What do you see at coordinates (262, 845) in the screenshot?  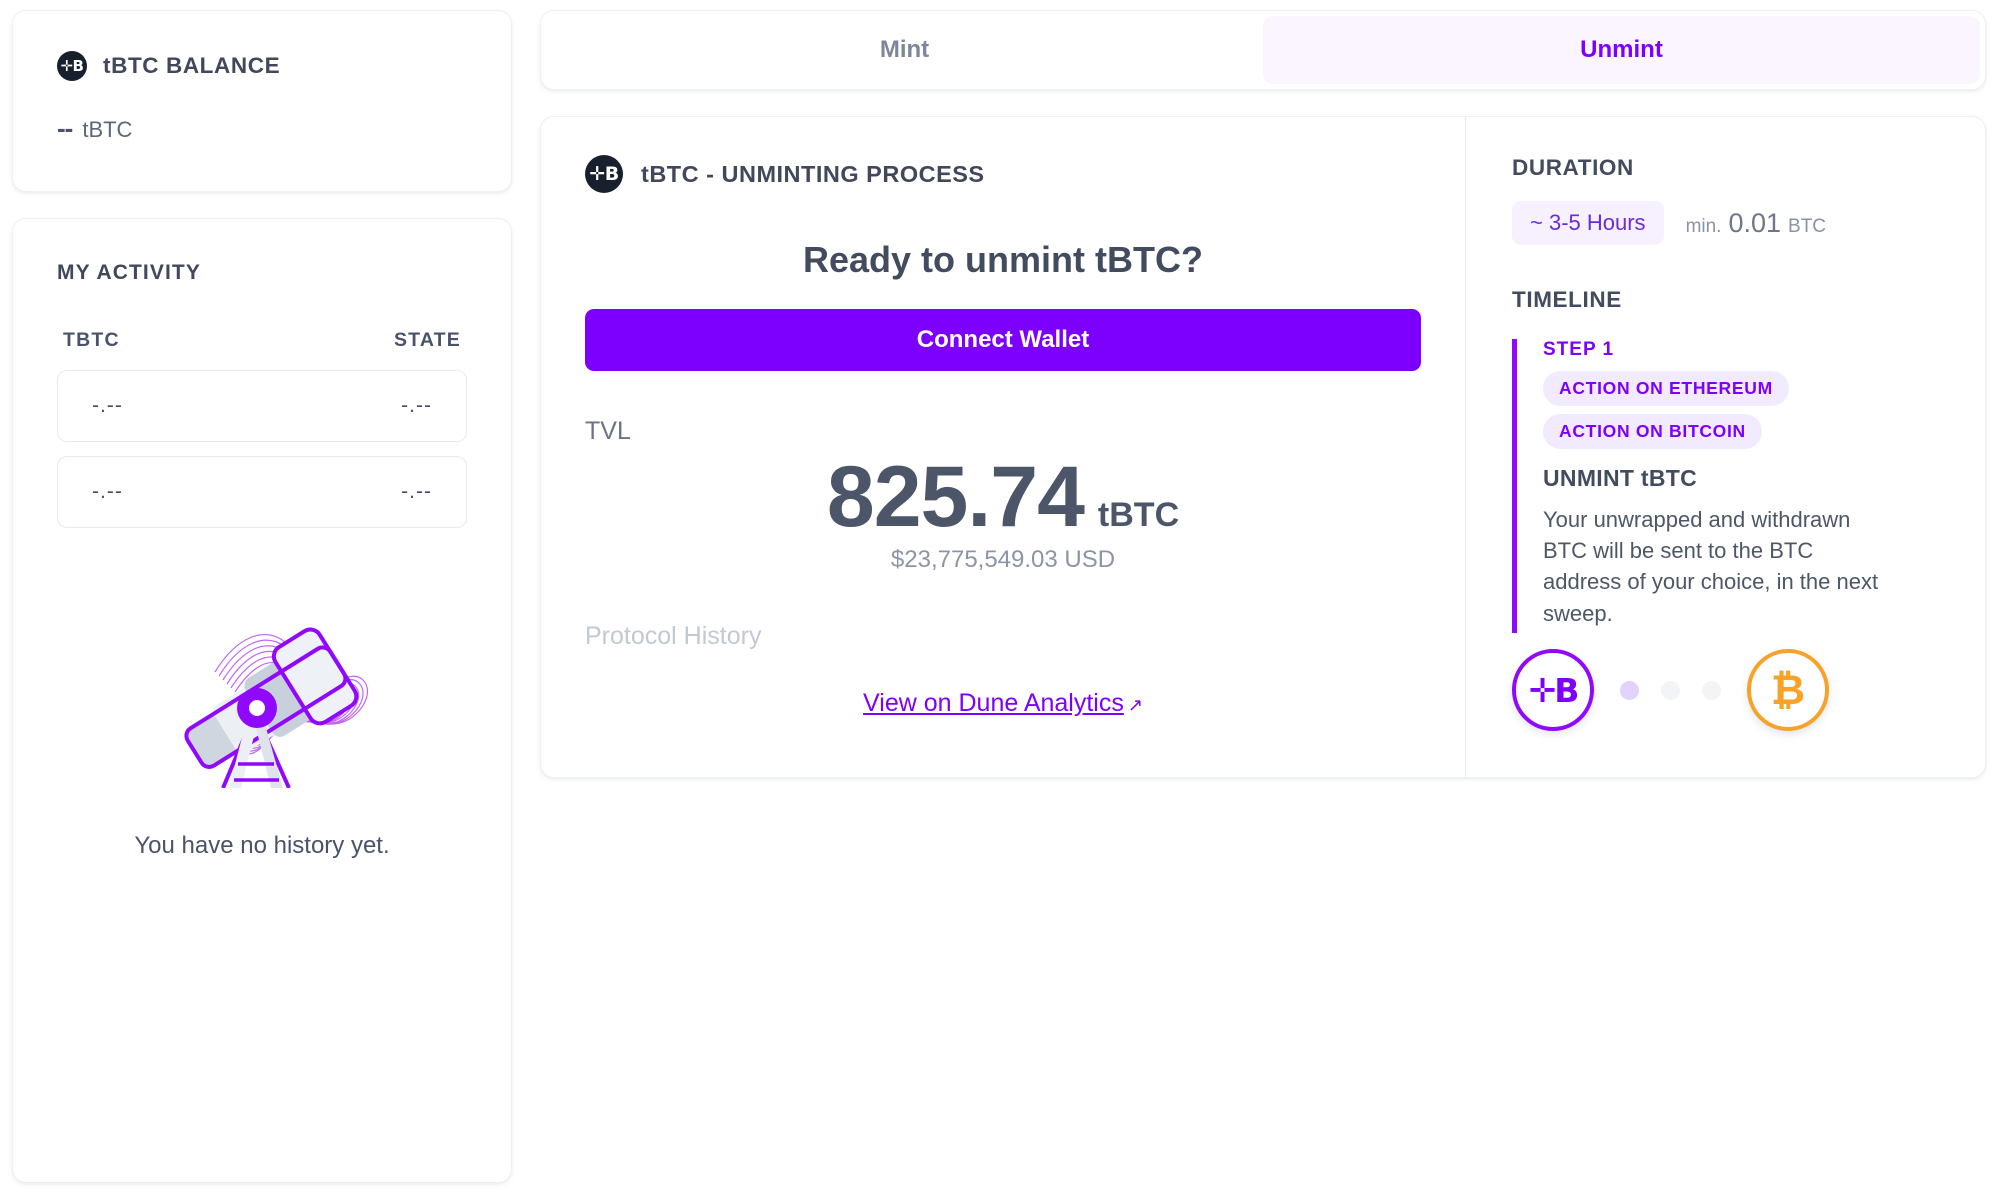 I see `empty-state-text: You have no history yet.` at bounding box center [262, 845].